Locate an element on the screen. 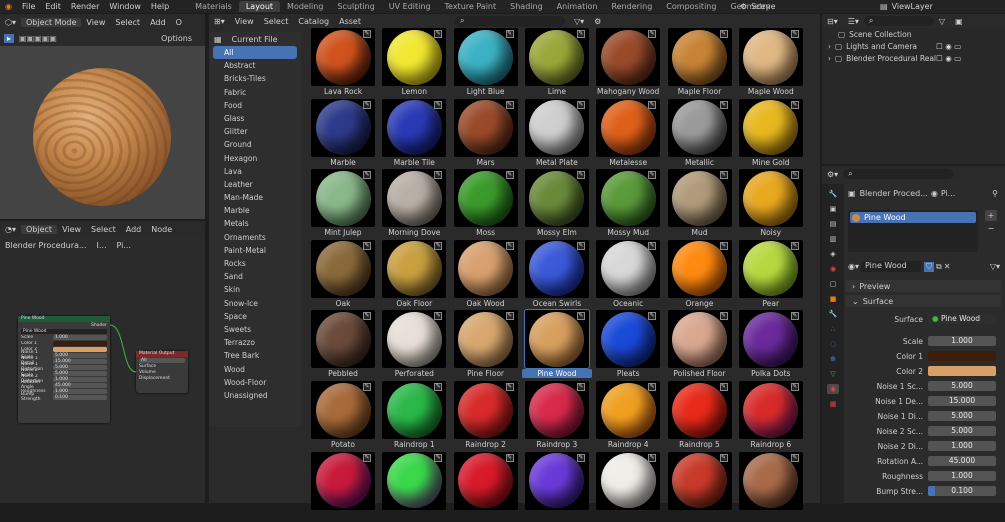 Image resolution: width=1005 pixels, height=522 pixels. collection-tab-icon: ▢ is located at coordinates (833, 284).